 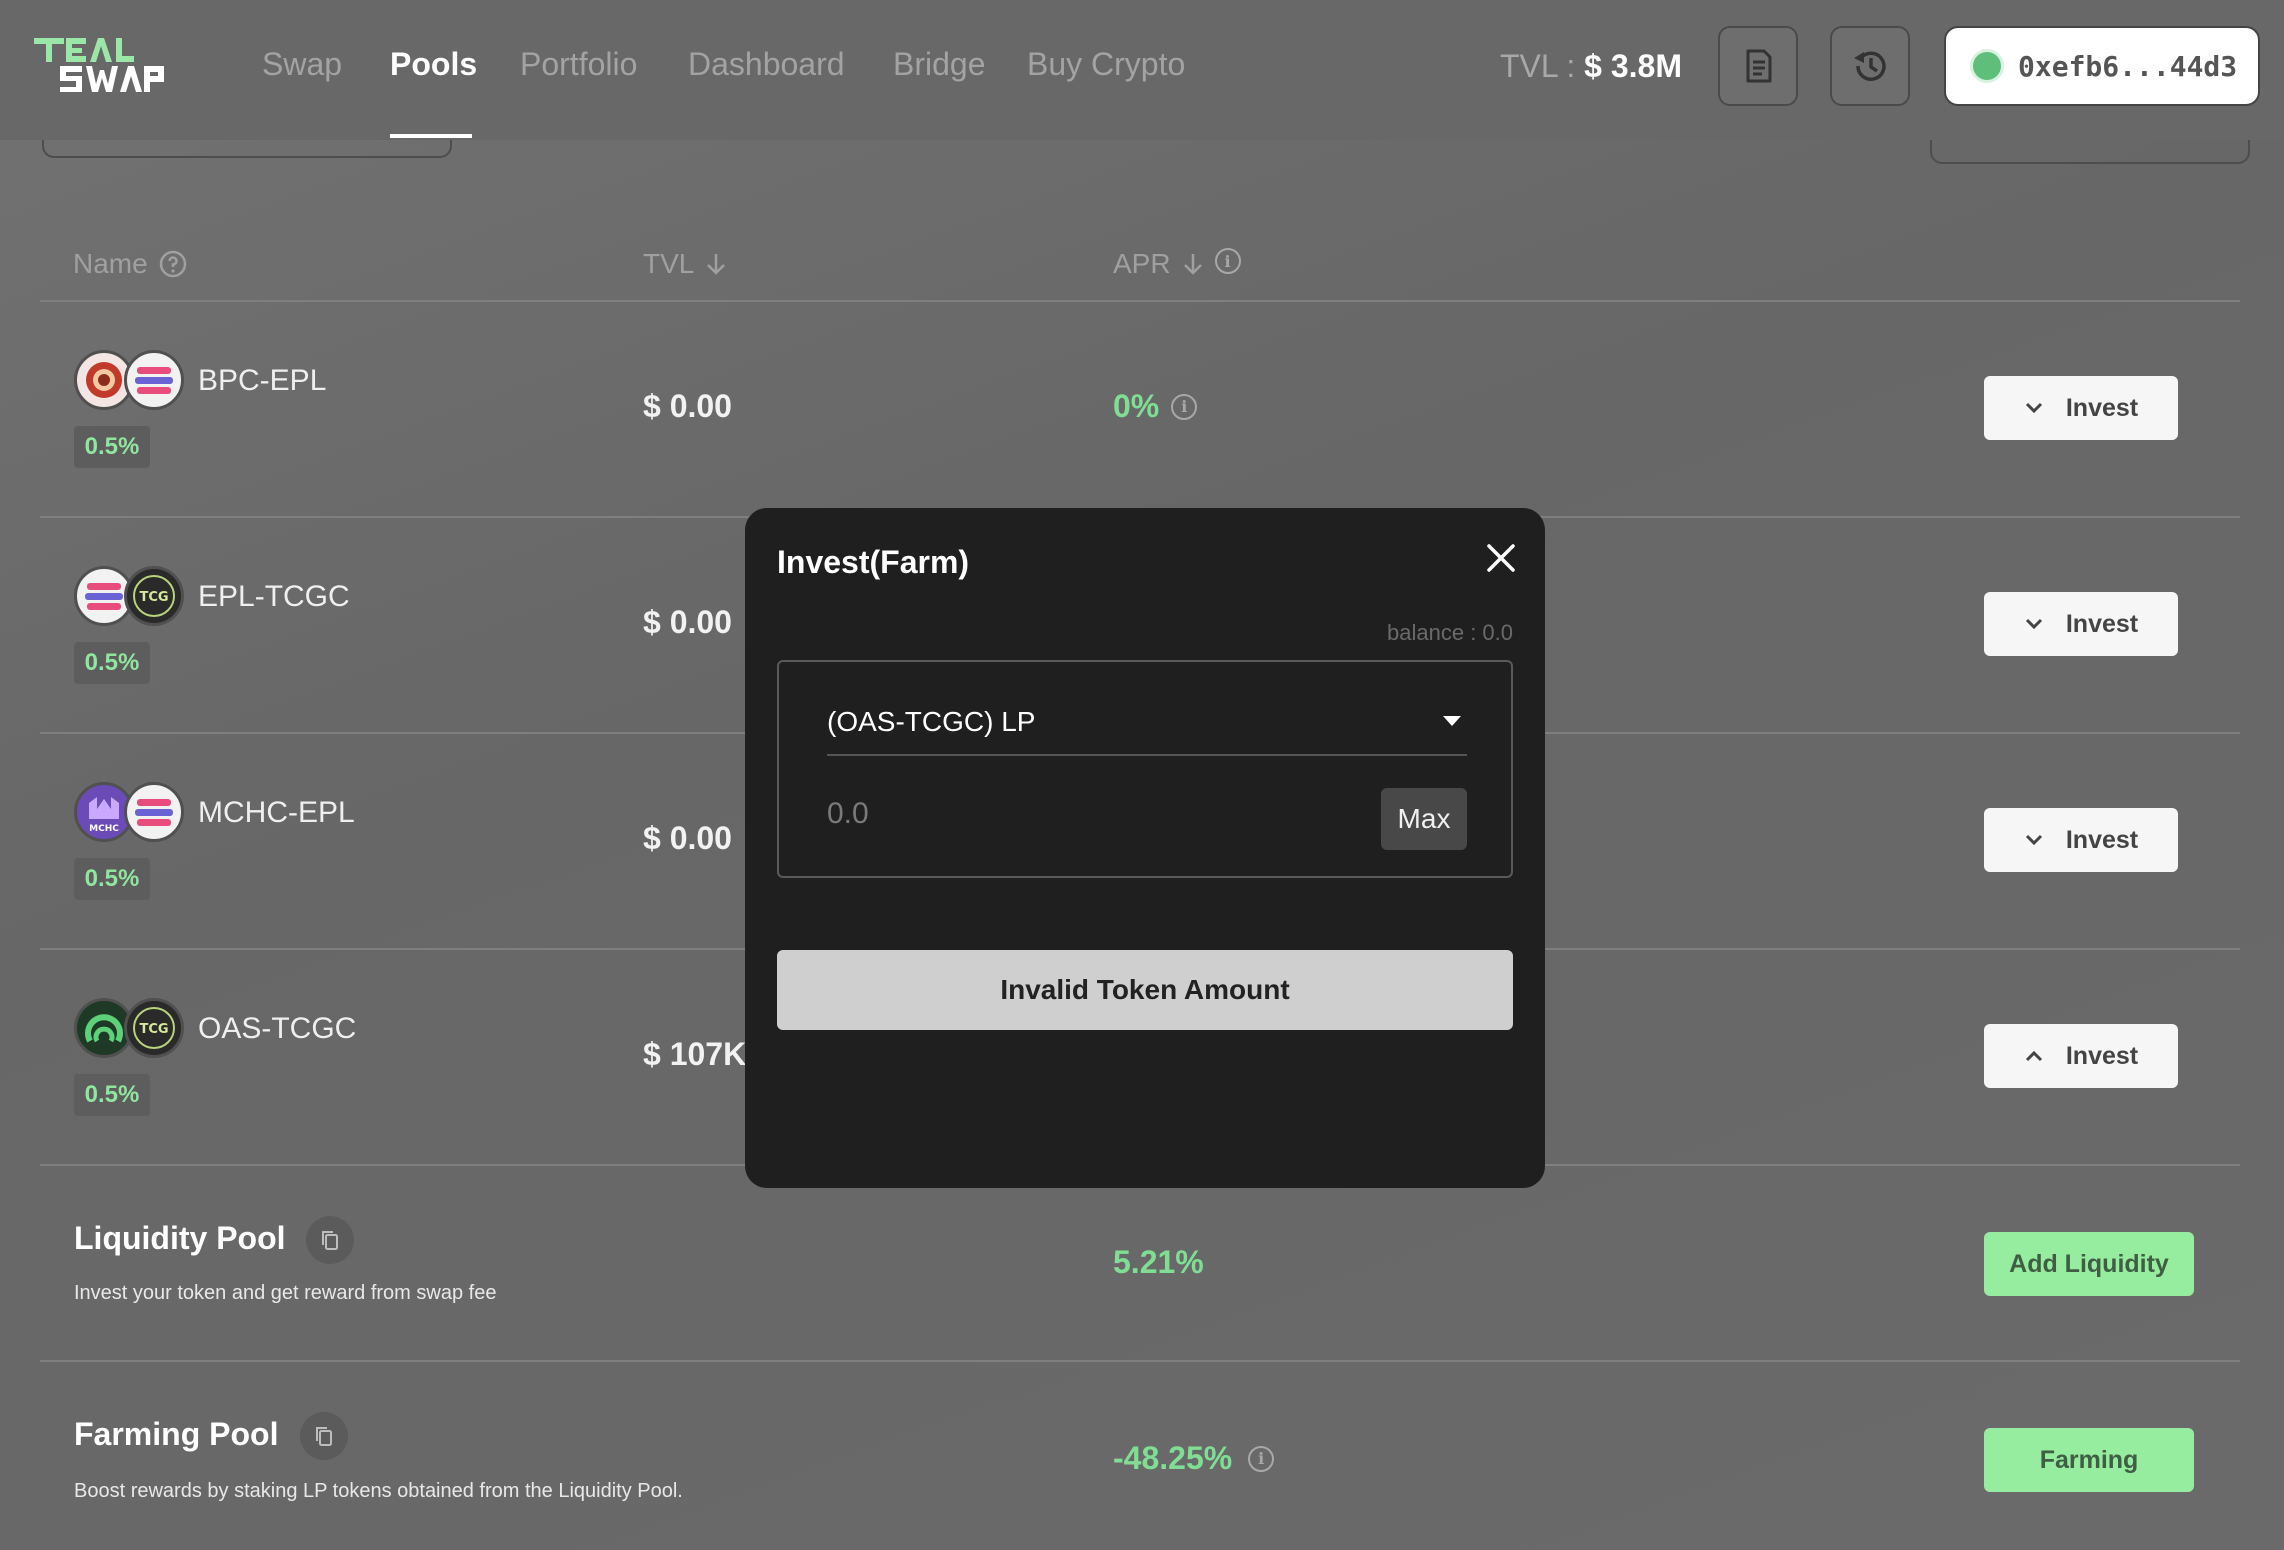 I want to click on history-icon, so click(x=1870, y=66).